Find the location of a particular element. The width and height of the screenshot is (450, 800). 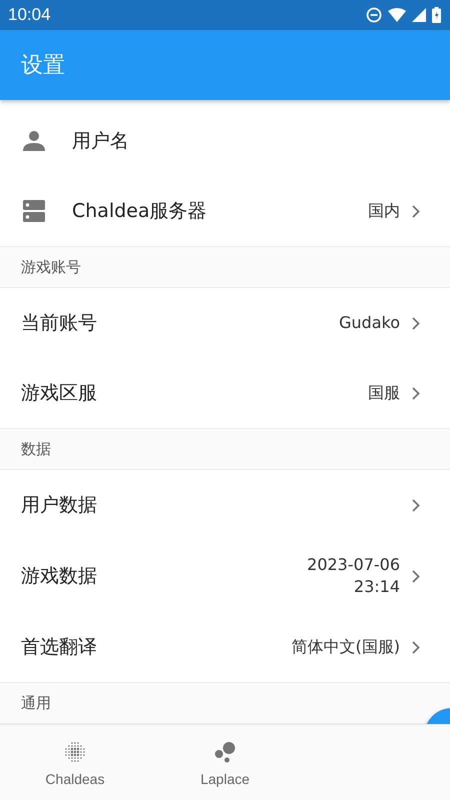

person-icon is located at coordinates (34, 141).